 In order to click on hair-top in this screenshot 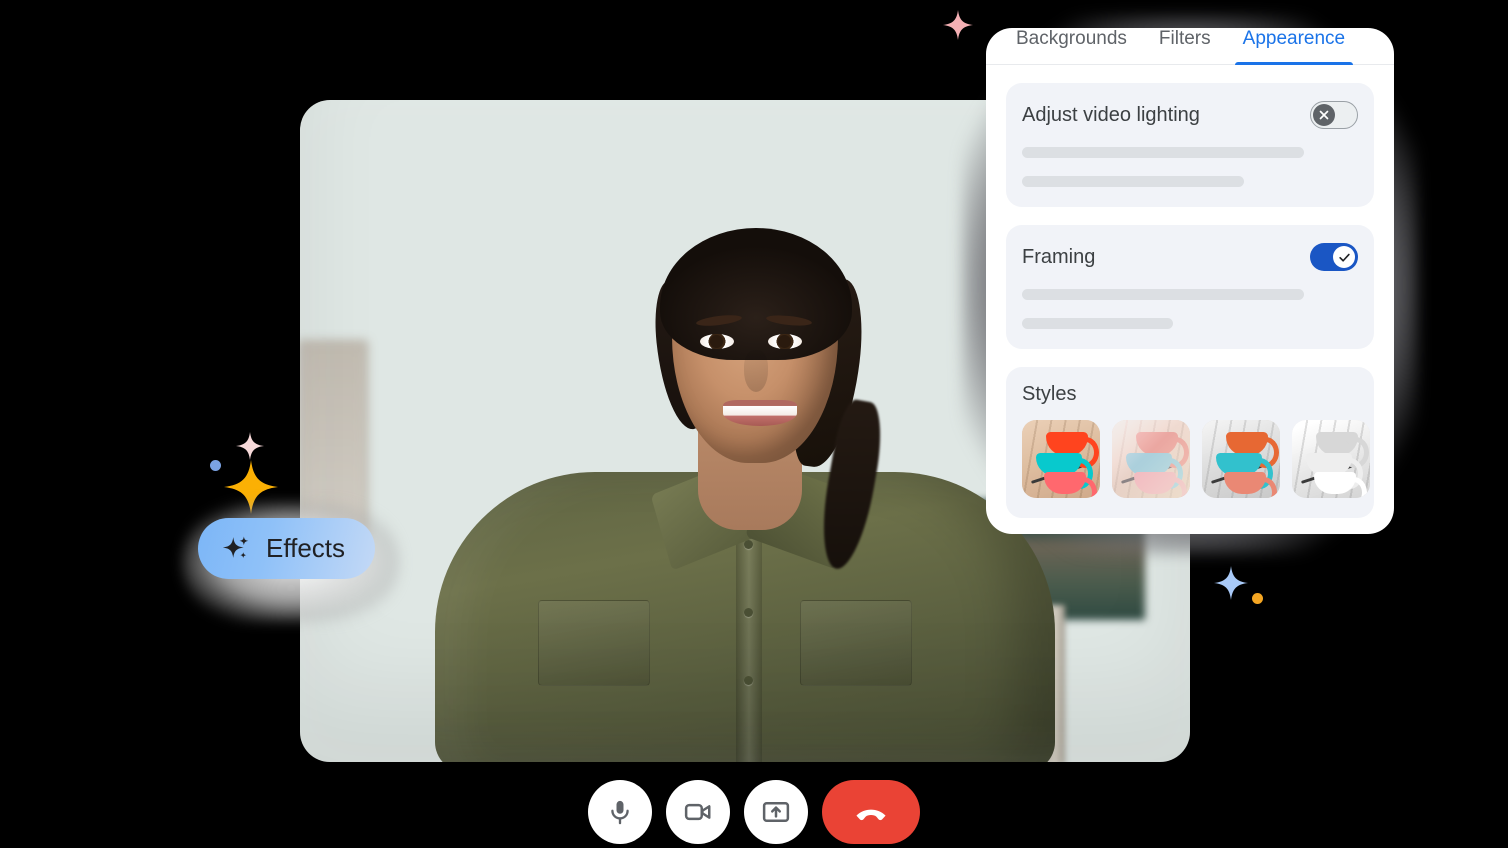, I will do `click(756, 294)`.